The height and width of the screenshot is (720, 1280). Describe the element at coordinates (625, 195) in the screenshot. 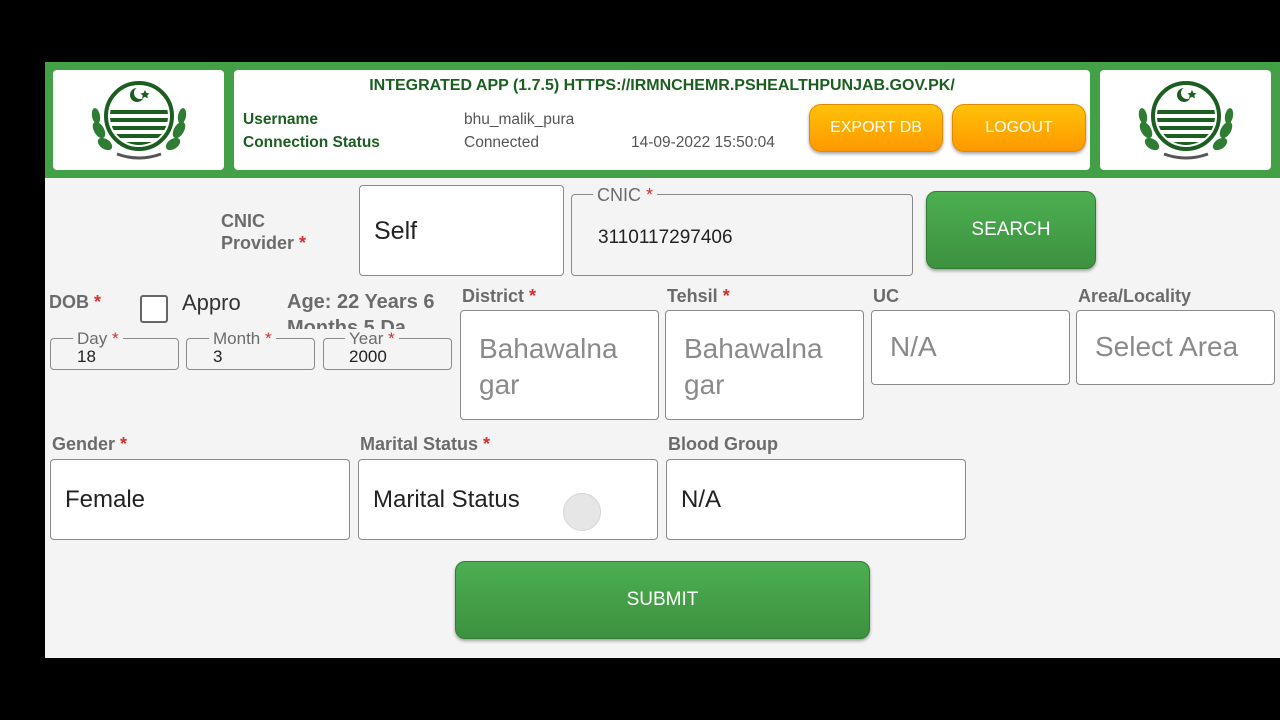

I see `cnic-label: CNIC *` at that location.